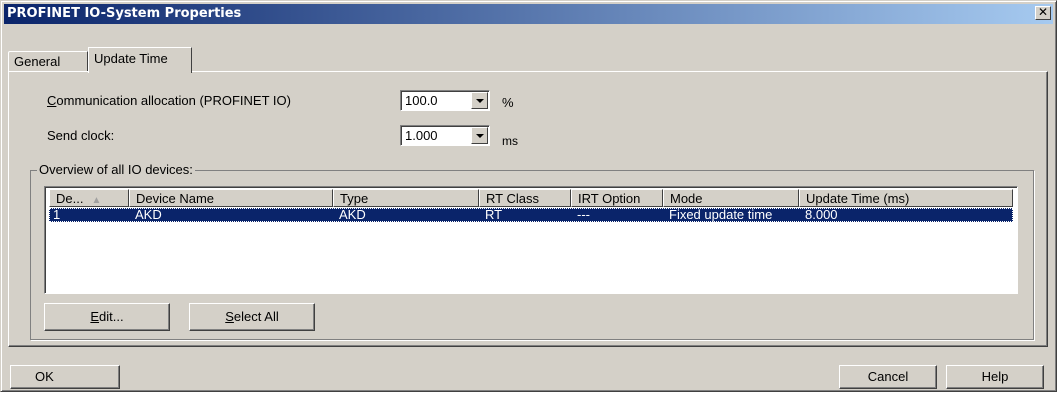  I want to click on send-clock-value: 1.000, so click(421, 135).